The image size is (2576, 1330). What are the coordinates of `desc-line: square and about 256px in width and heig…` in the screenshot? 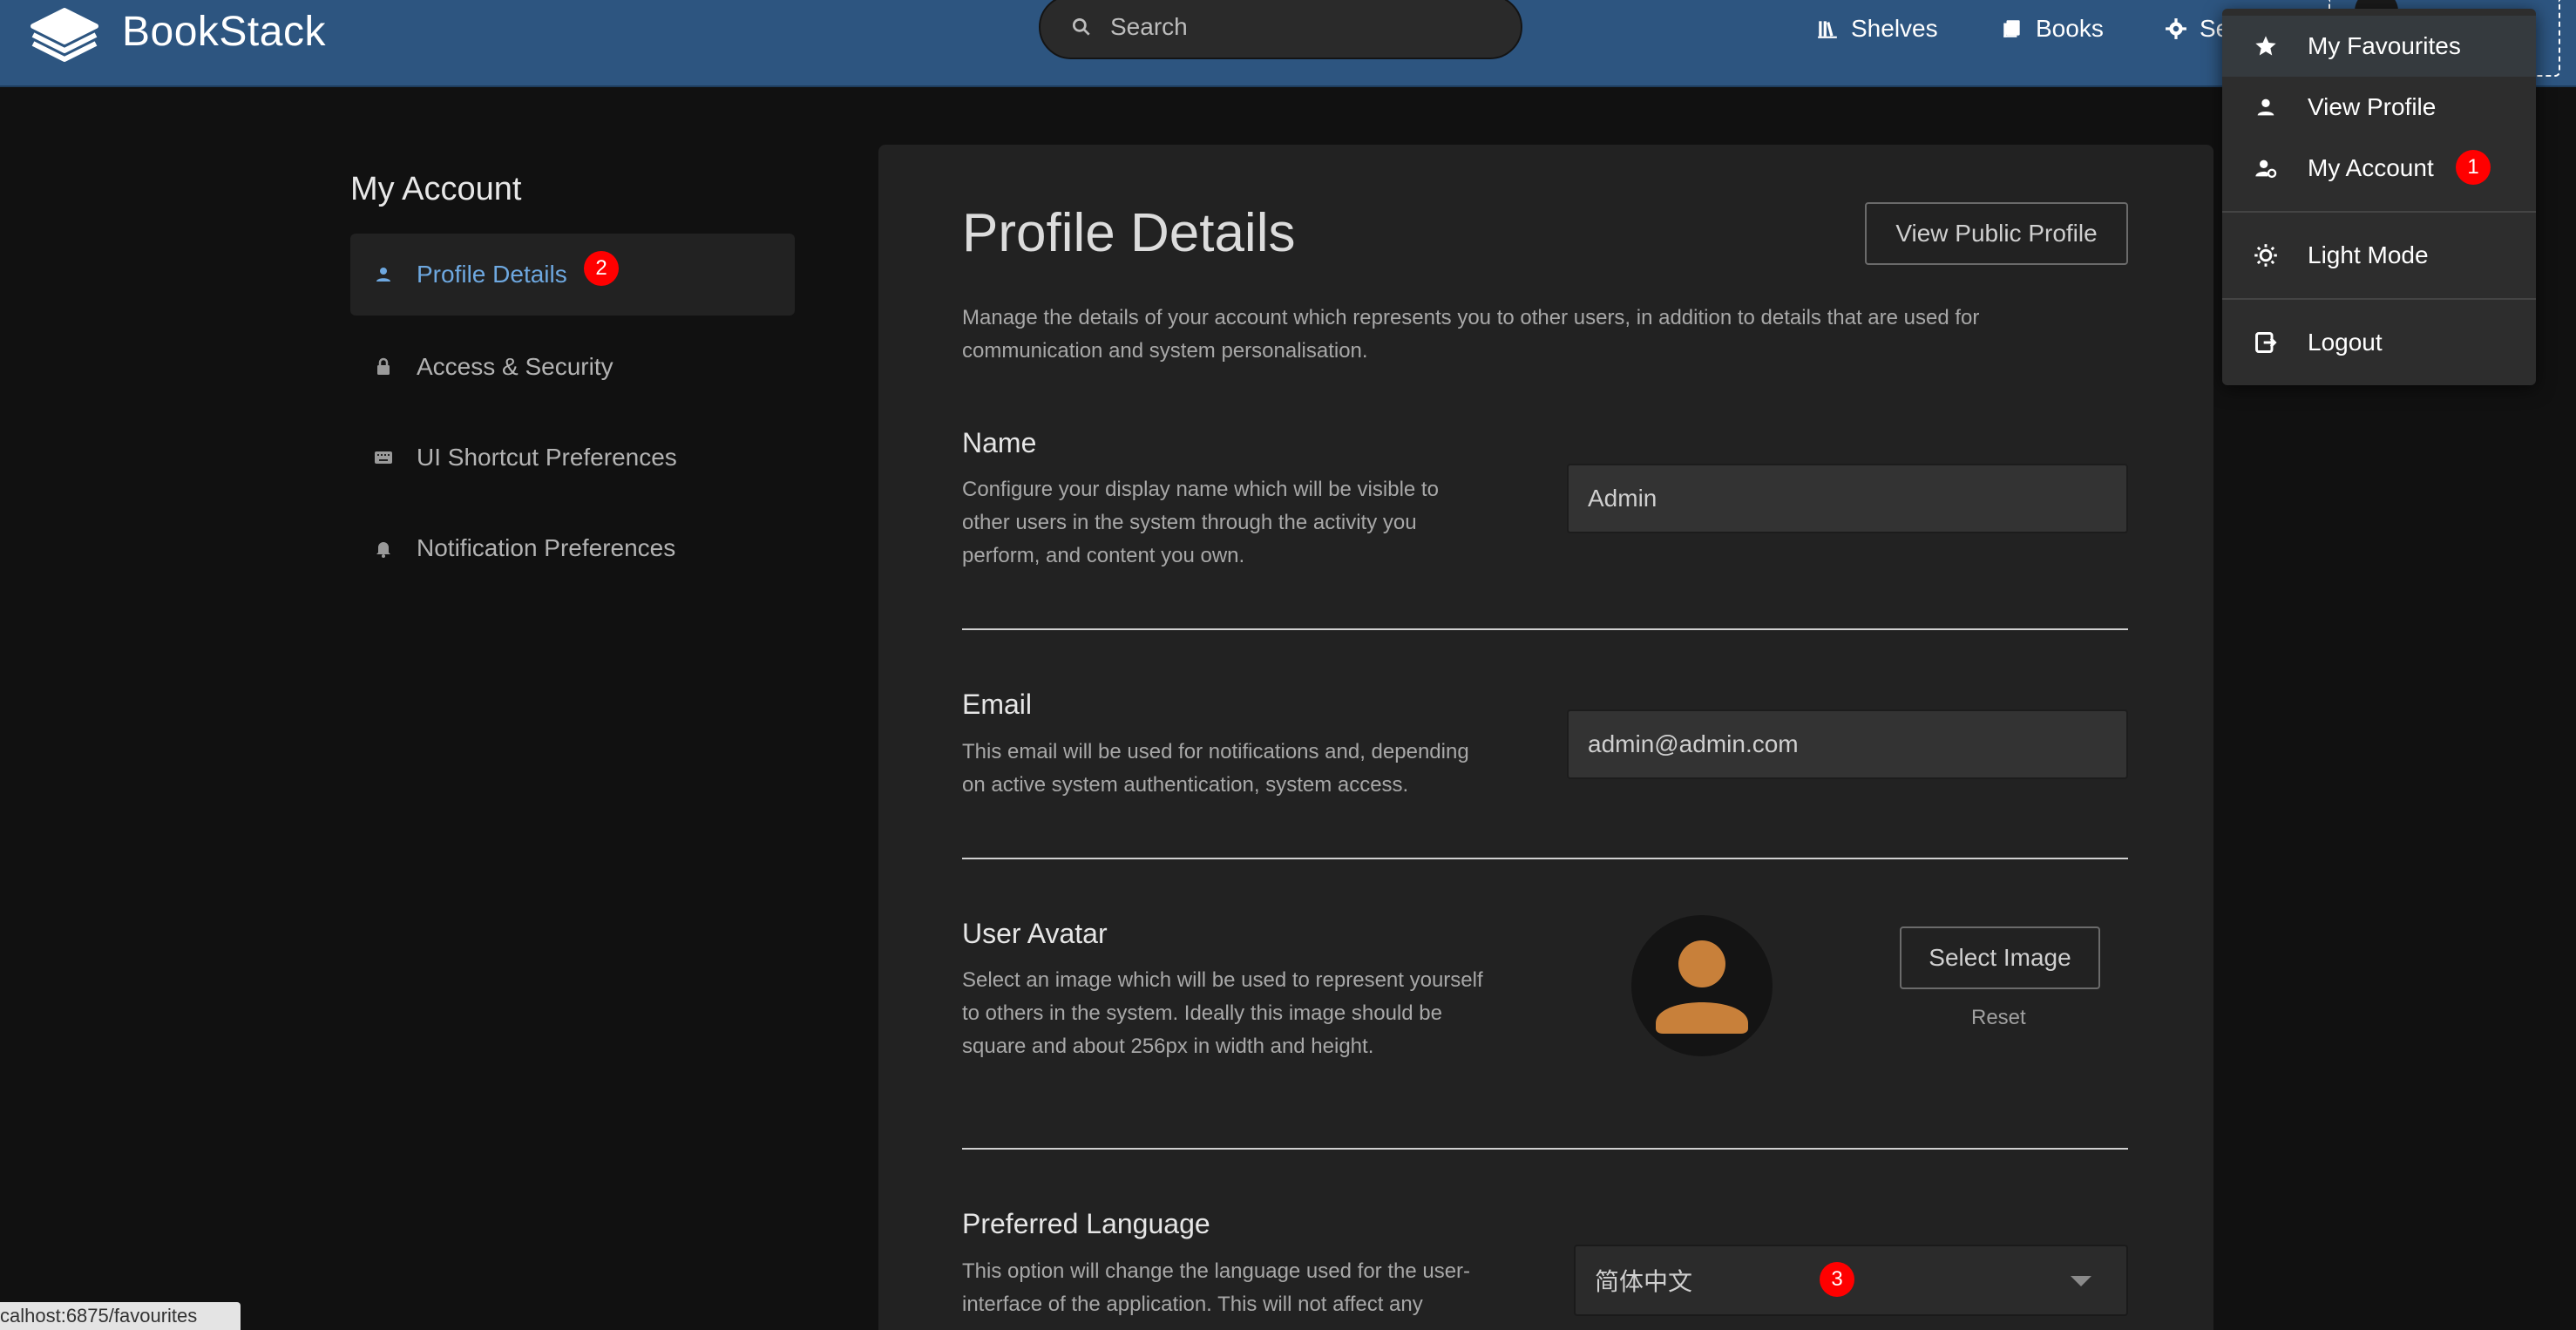 It's located at (1168, 1046).